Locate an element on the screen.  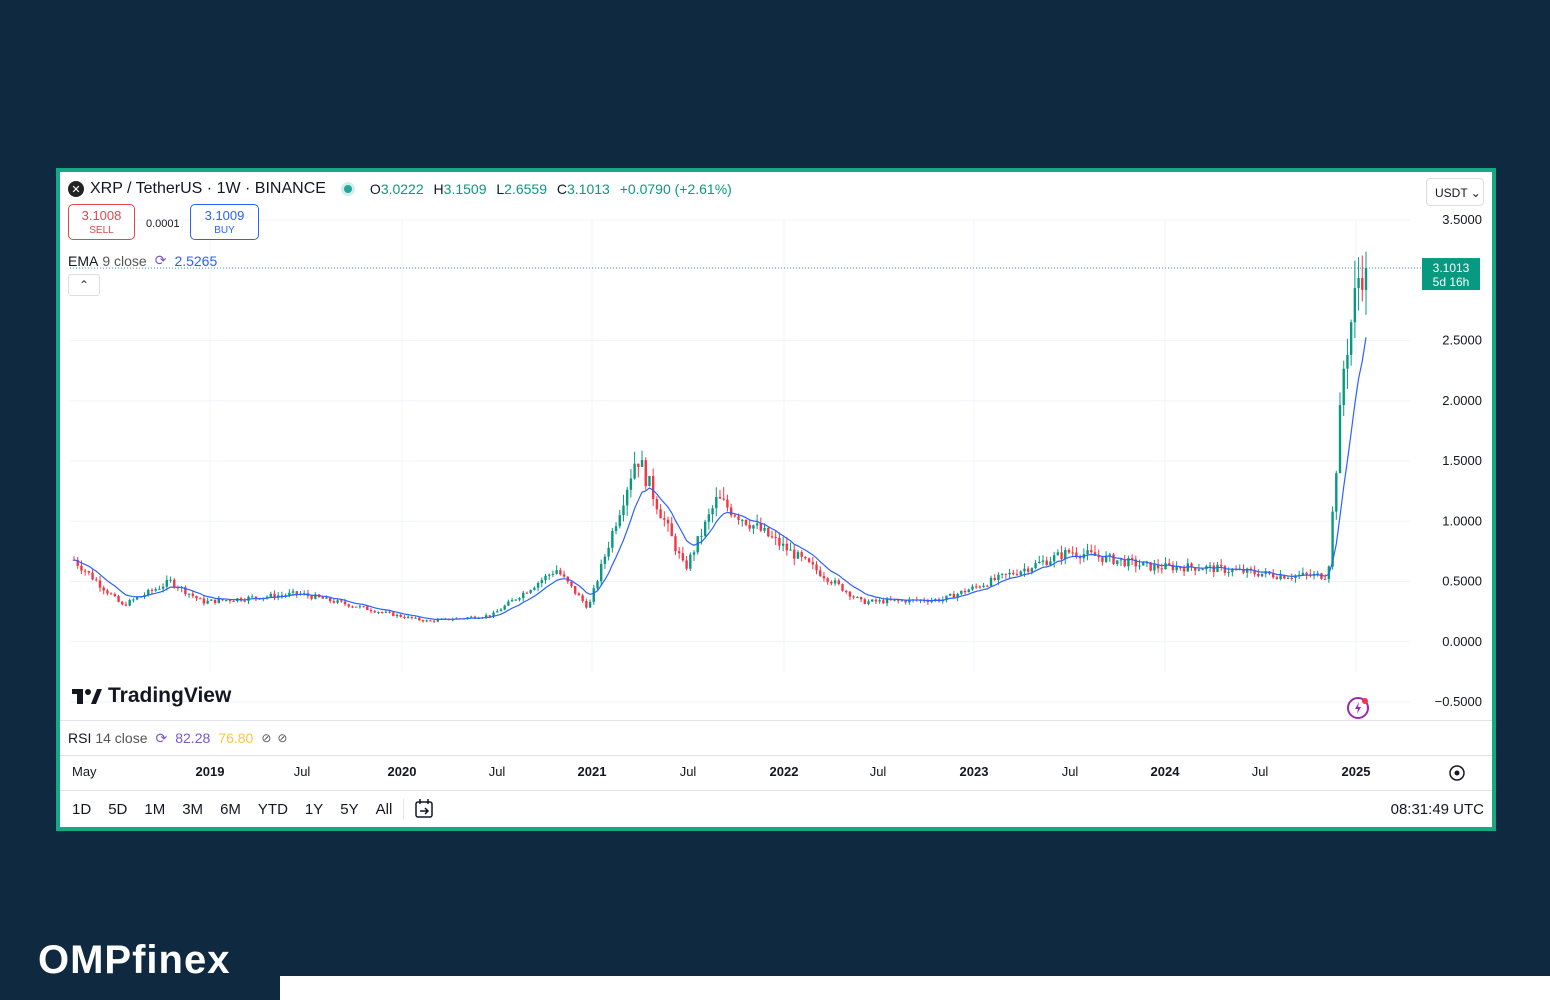
rsi-legend: RSI 14 close ⟳ 82.28 76.80 ⊘ ⊘ is located at coordinates (776, 738).